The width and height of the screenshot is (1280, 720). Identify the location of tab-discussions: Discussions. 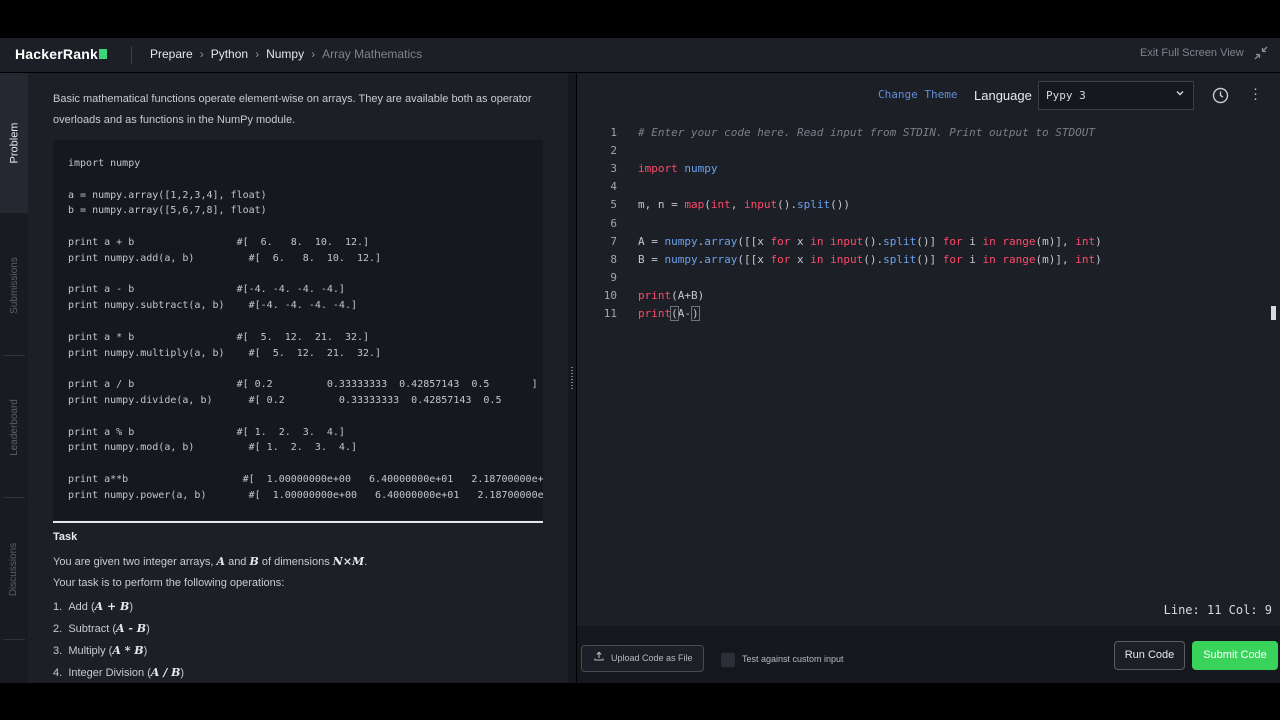
(14, 569).